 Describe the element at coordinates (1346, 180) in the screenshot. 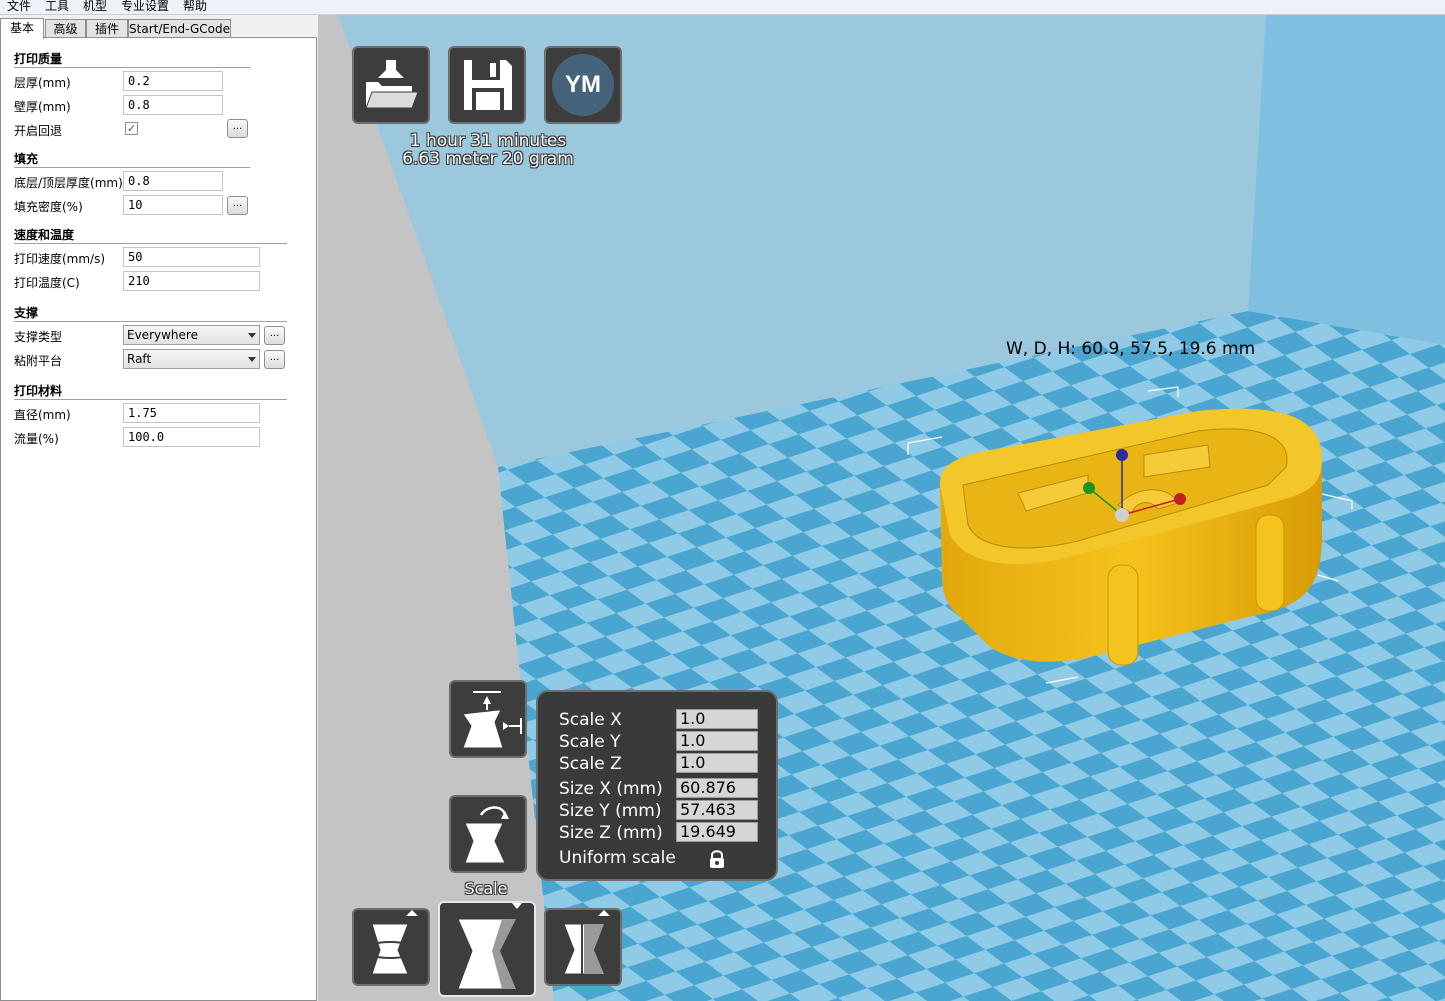

I see `right-wall` at that location.